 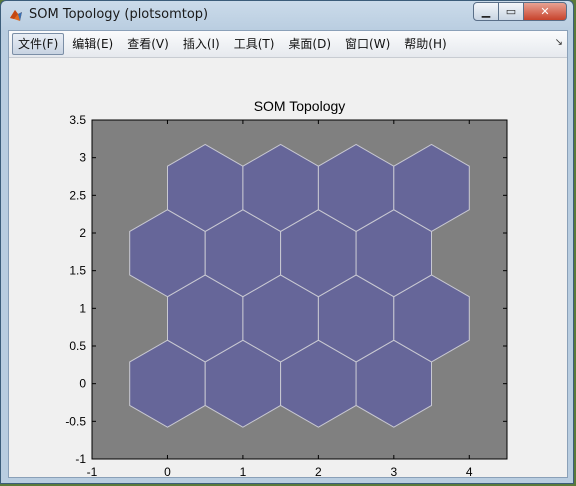 I want to click on menu-edit: 编辑(E), so click(x=92, y=44).